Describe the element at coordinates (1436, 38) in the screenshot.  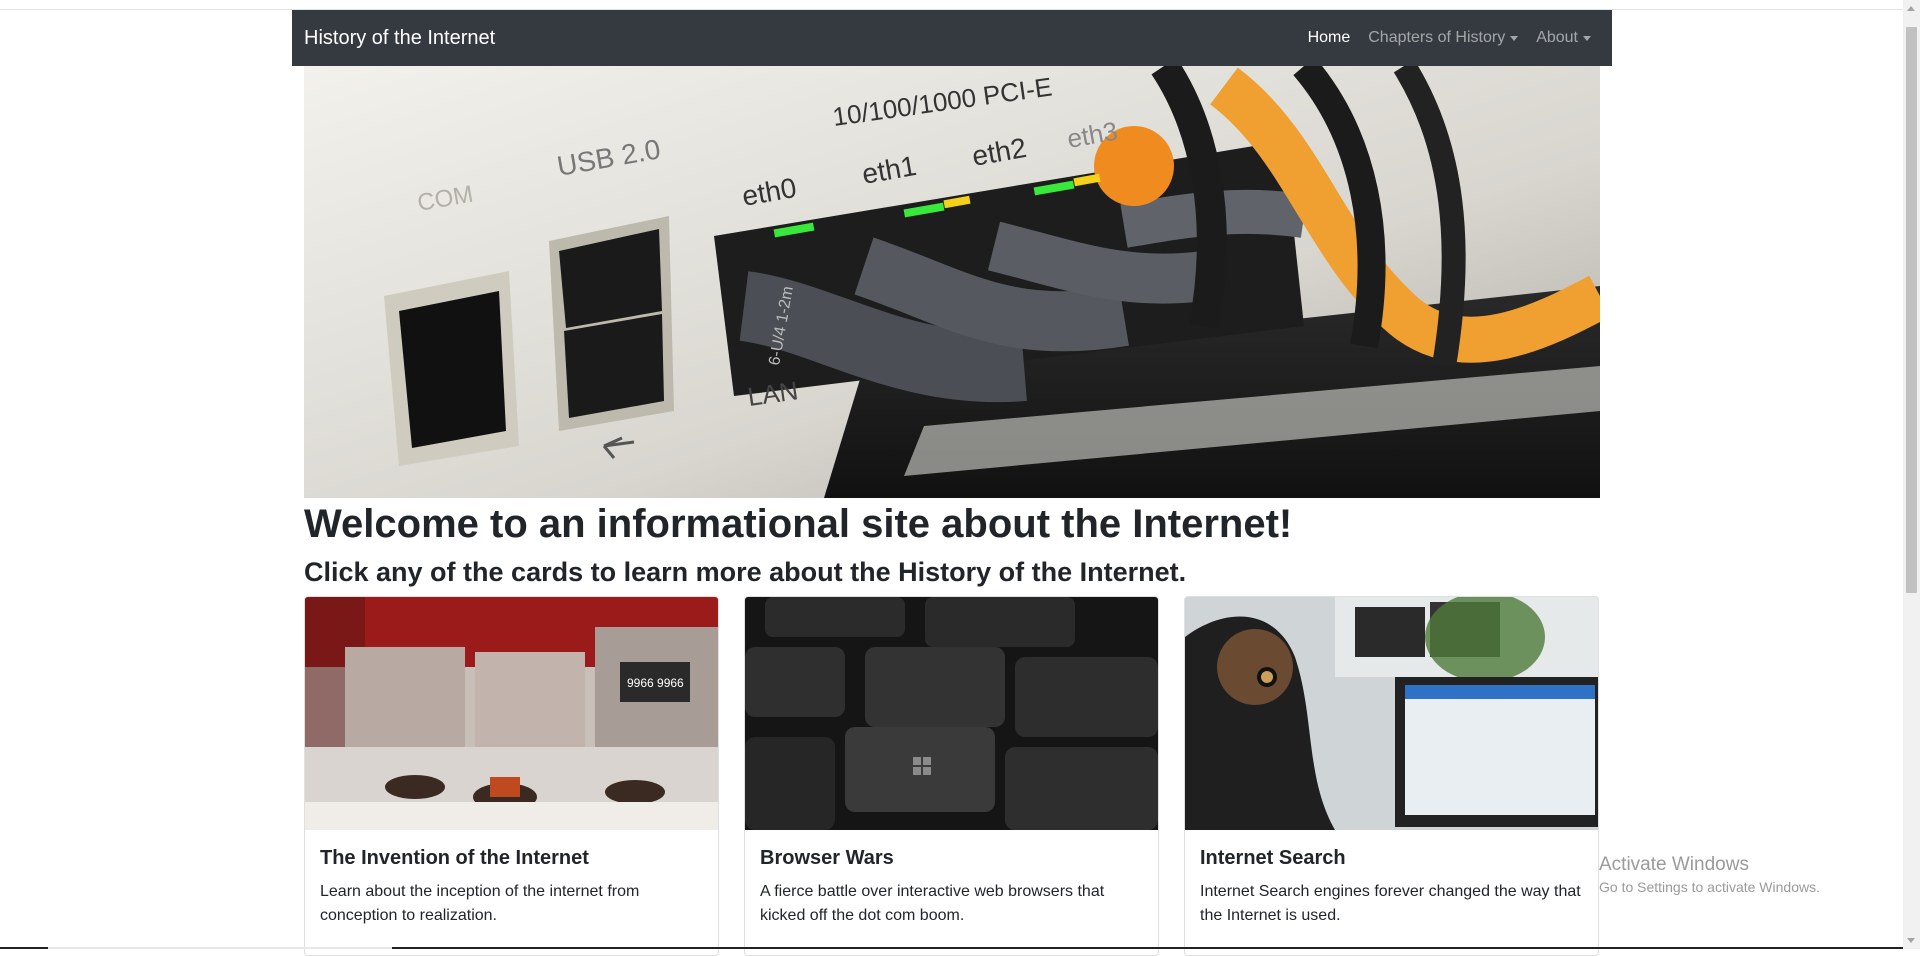
I see `nav-chapters-label: Chapters of History` at that location.